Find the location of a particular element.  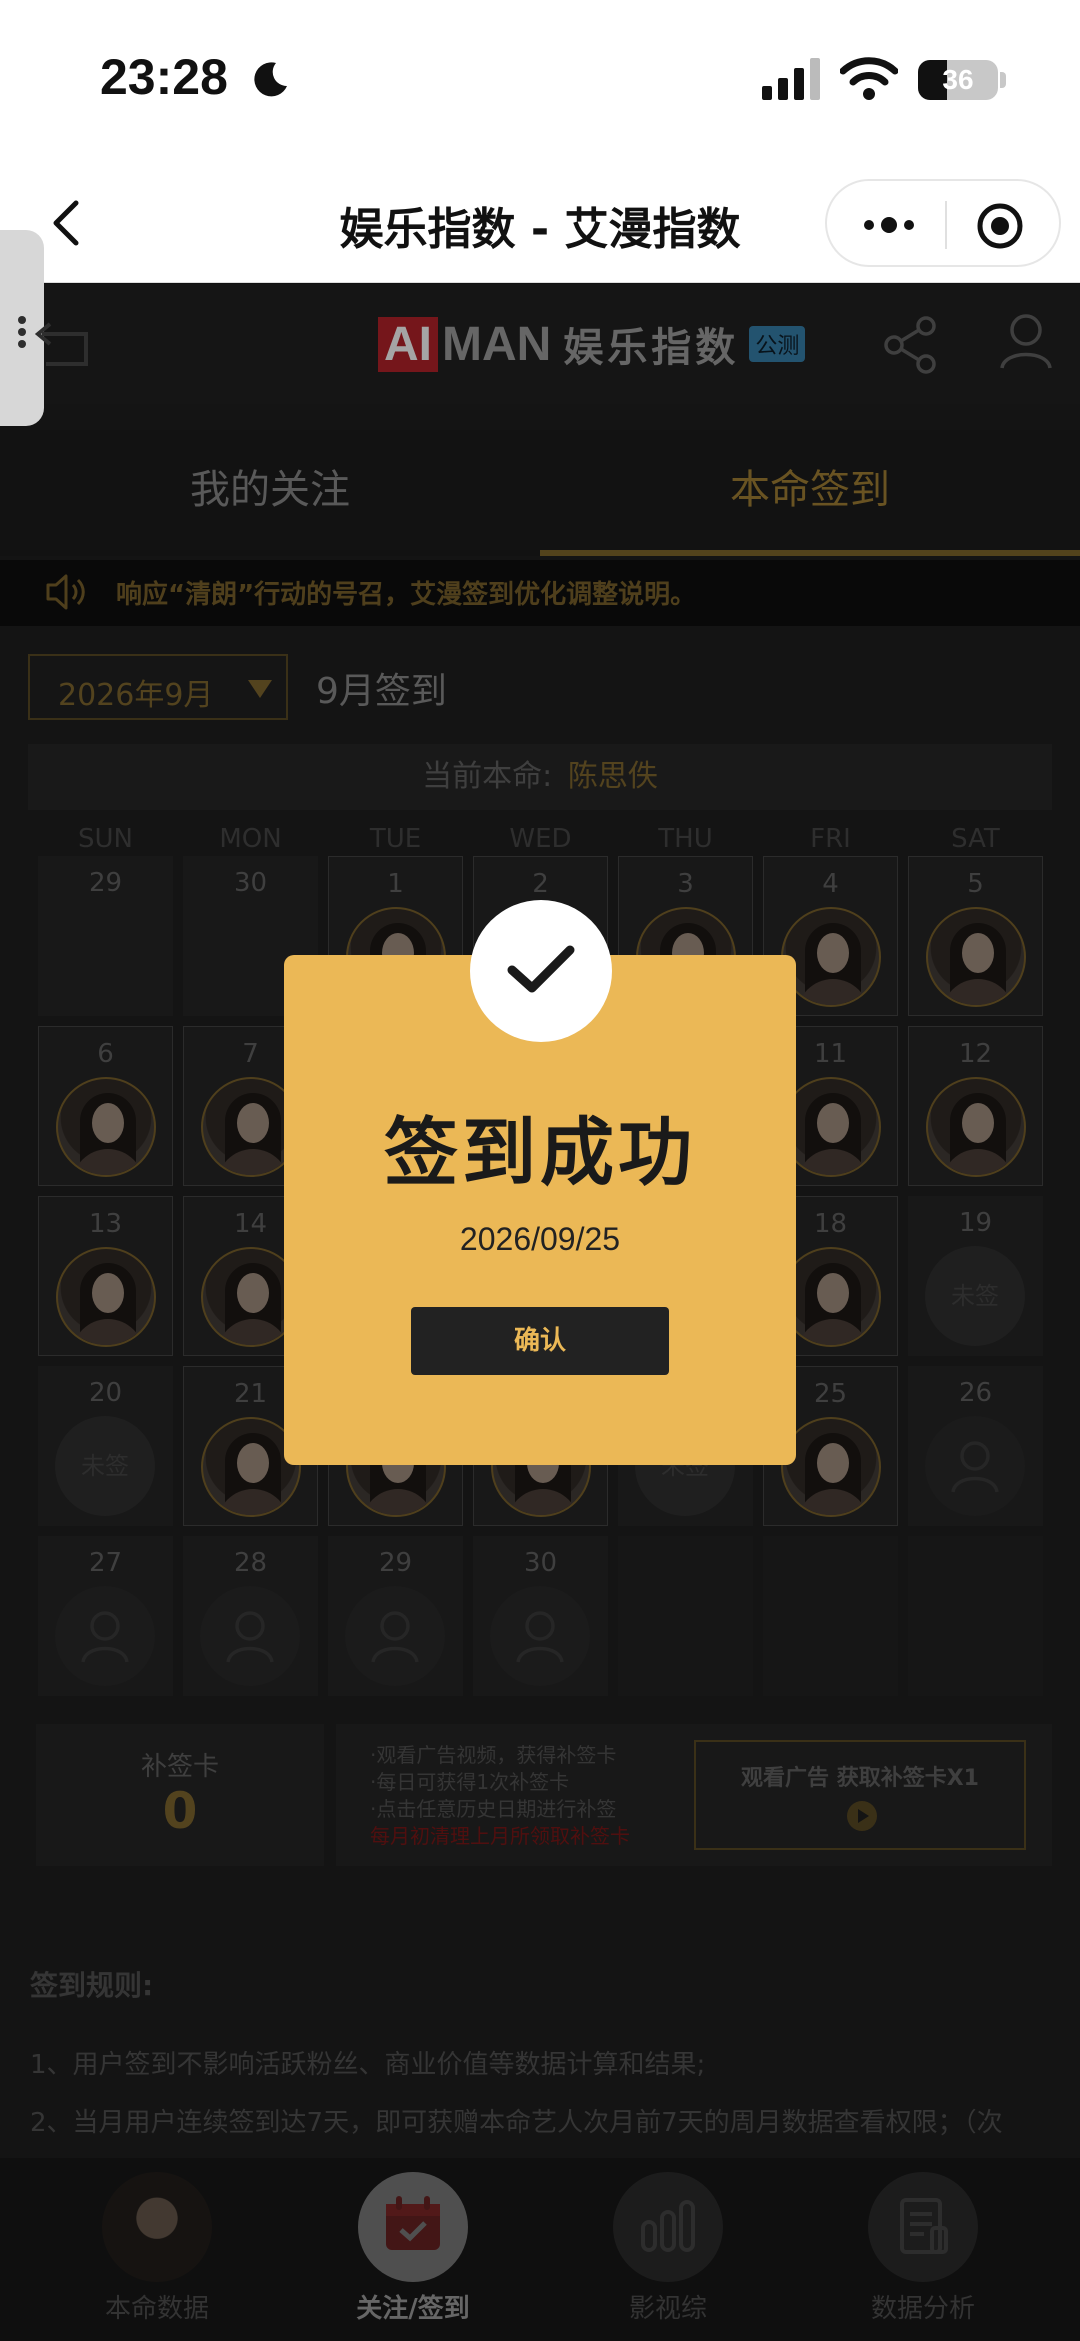

close-miniprogram-icon is located at coordinates (1000, 226).